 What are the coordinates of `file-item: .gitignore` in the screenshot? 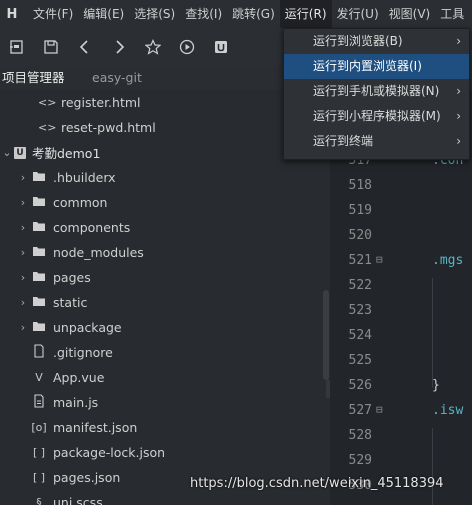 It's located at (165, 352).